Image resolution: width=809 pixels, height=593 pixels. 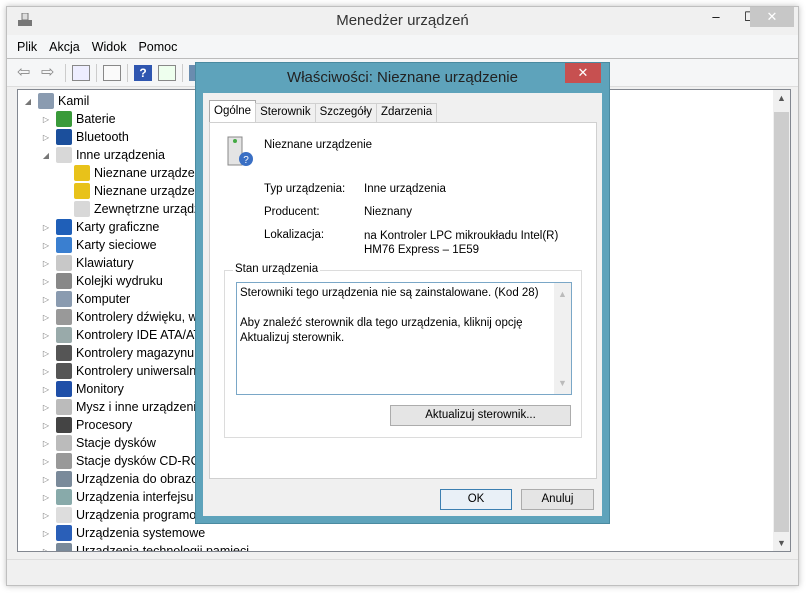 What do you see at coordinates (781, 98) in the screenshot?
I see `scroll-up-icon: ▲` at bounding box center [781, 98].